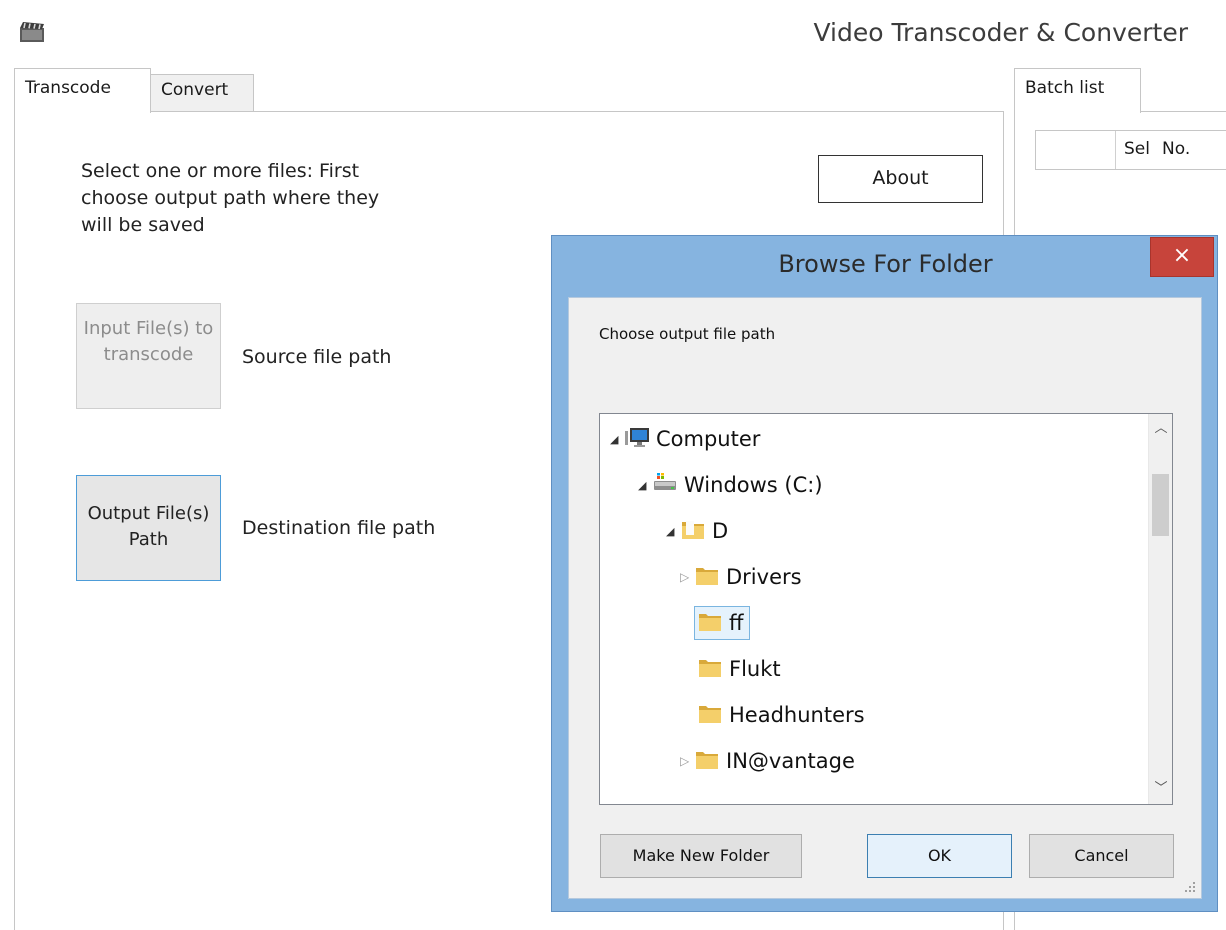  What do you see at coordinates (1076, 150) in the screenshot?
I see `grid-column-blank` at bounding box center [1076, 150].